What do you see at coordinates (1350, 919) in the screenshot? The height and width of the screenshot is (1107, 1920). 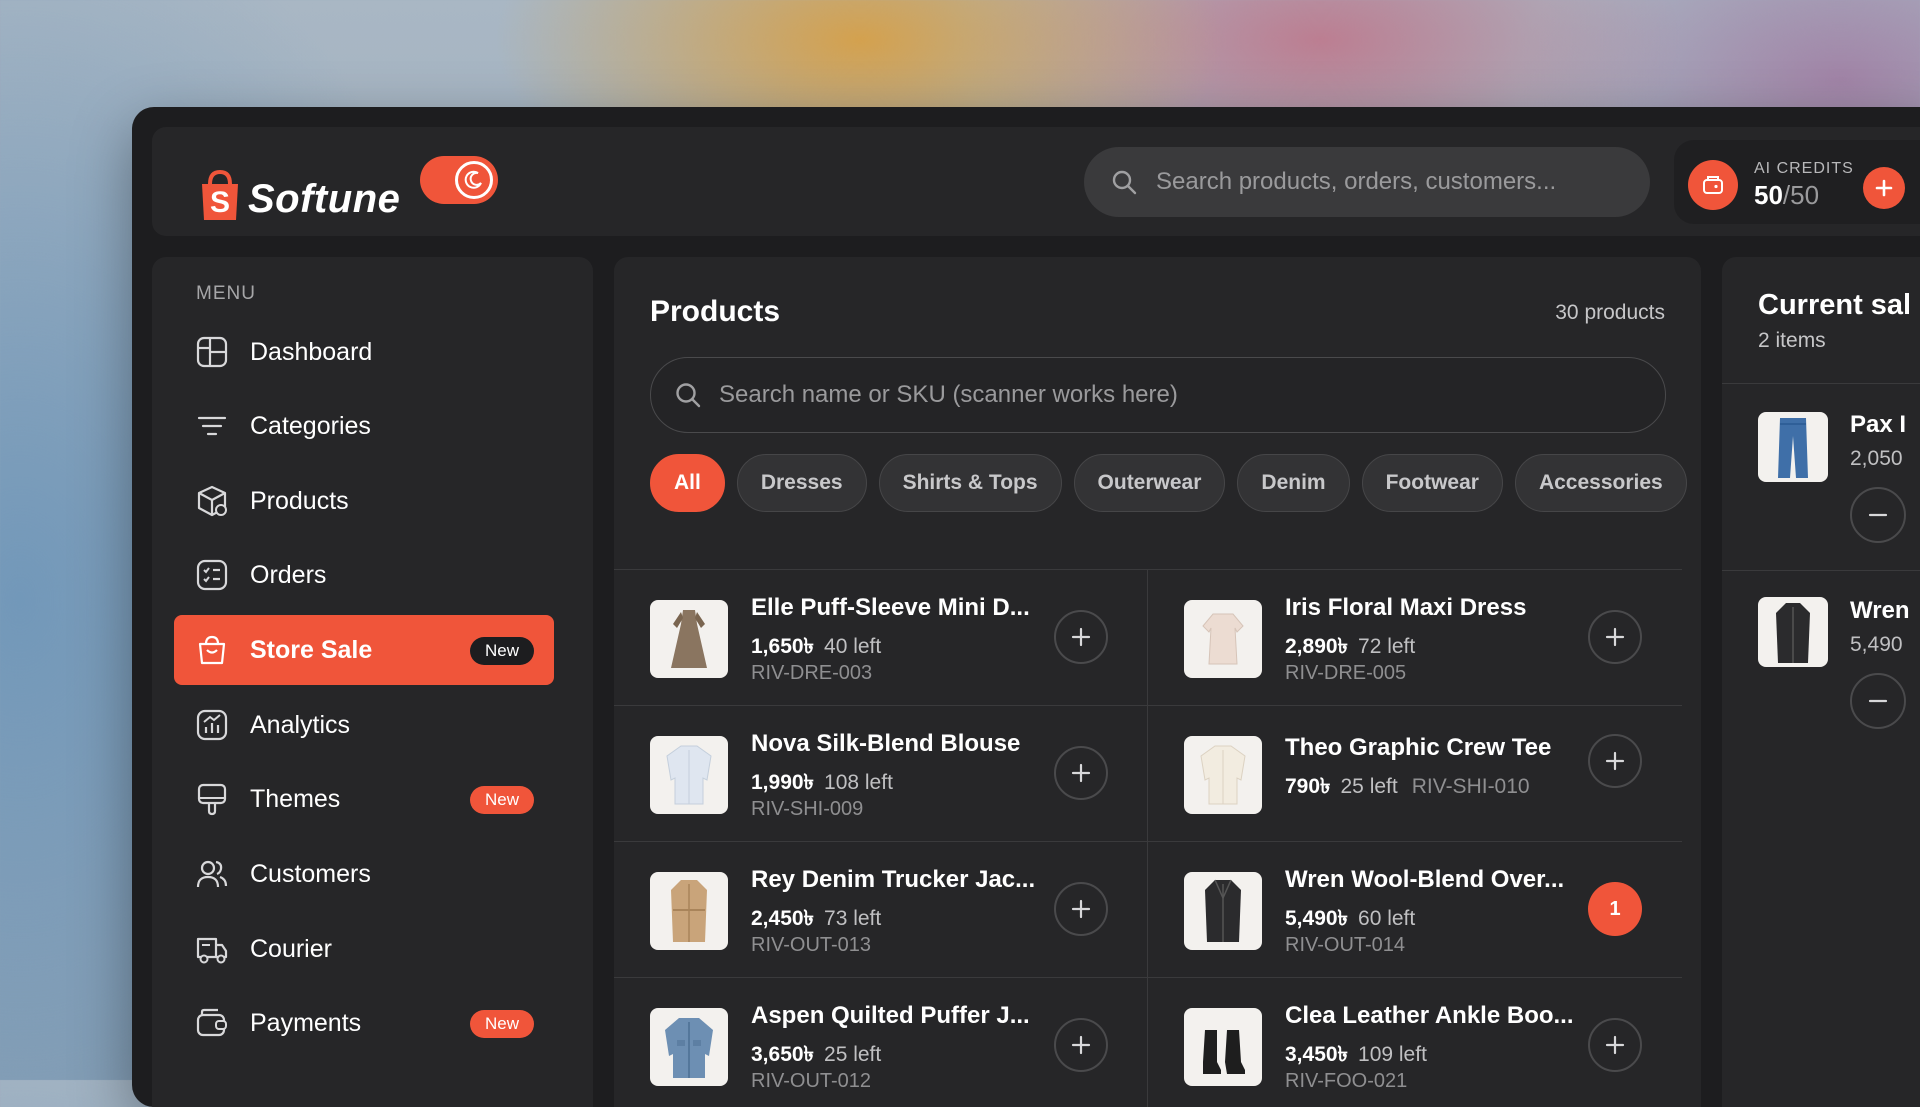 I see `product-meta: 5,490৳ 60 left` at bounding box center [1350, 919].